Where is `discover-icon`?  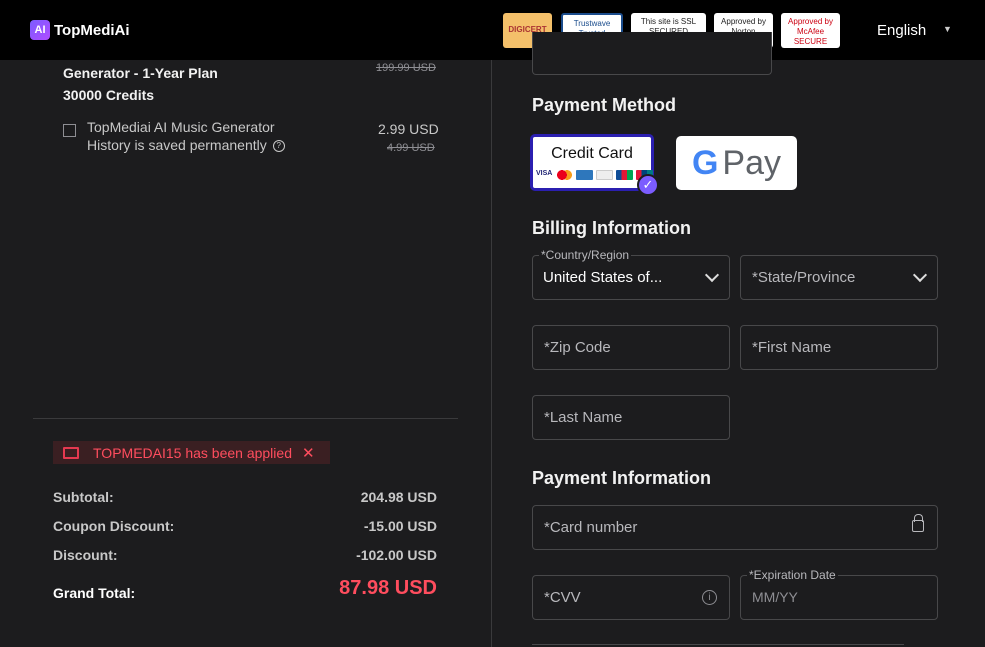 discover-icon is located at coordinates (604, 175).